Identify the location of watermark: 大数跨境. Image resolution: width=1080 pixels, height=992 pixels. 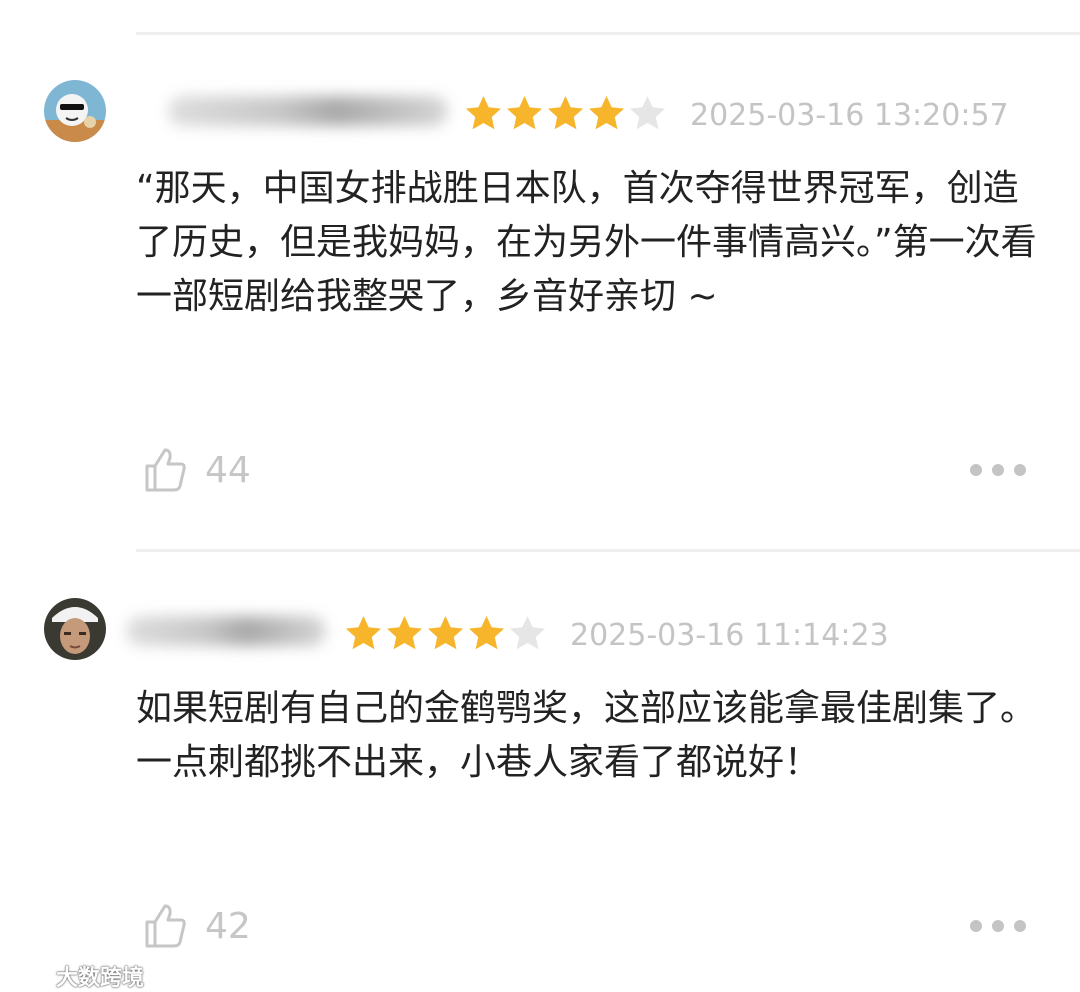
(76, 976).